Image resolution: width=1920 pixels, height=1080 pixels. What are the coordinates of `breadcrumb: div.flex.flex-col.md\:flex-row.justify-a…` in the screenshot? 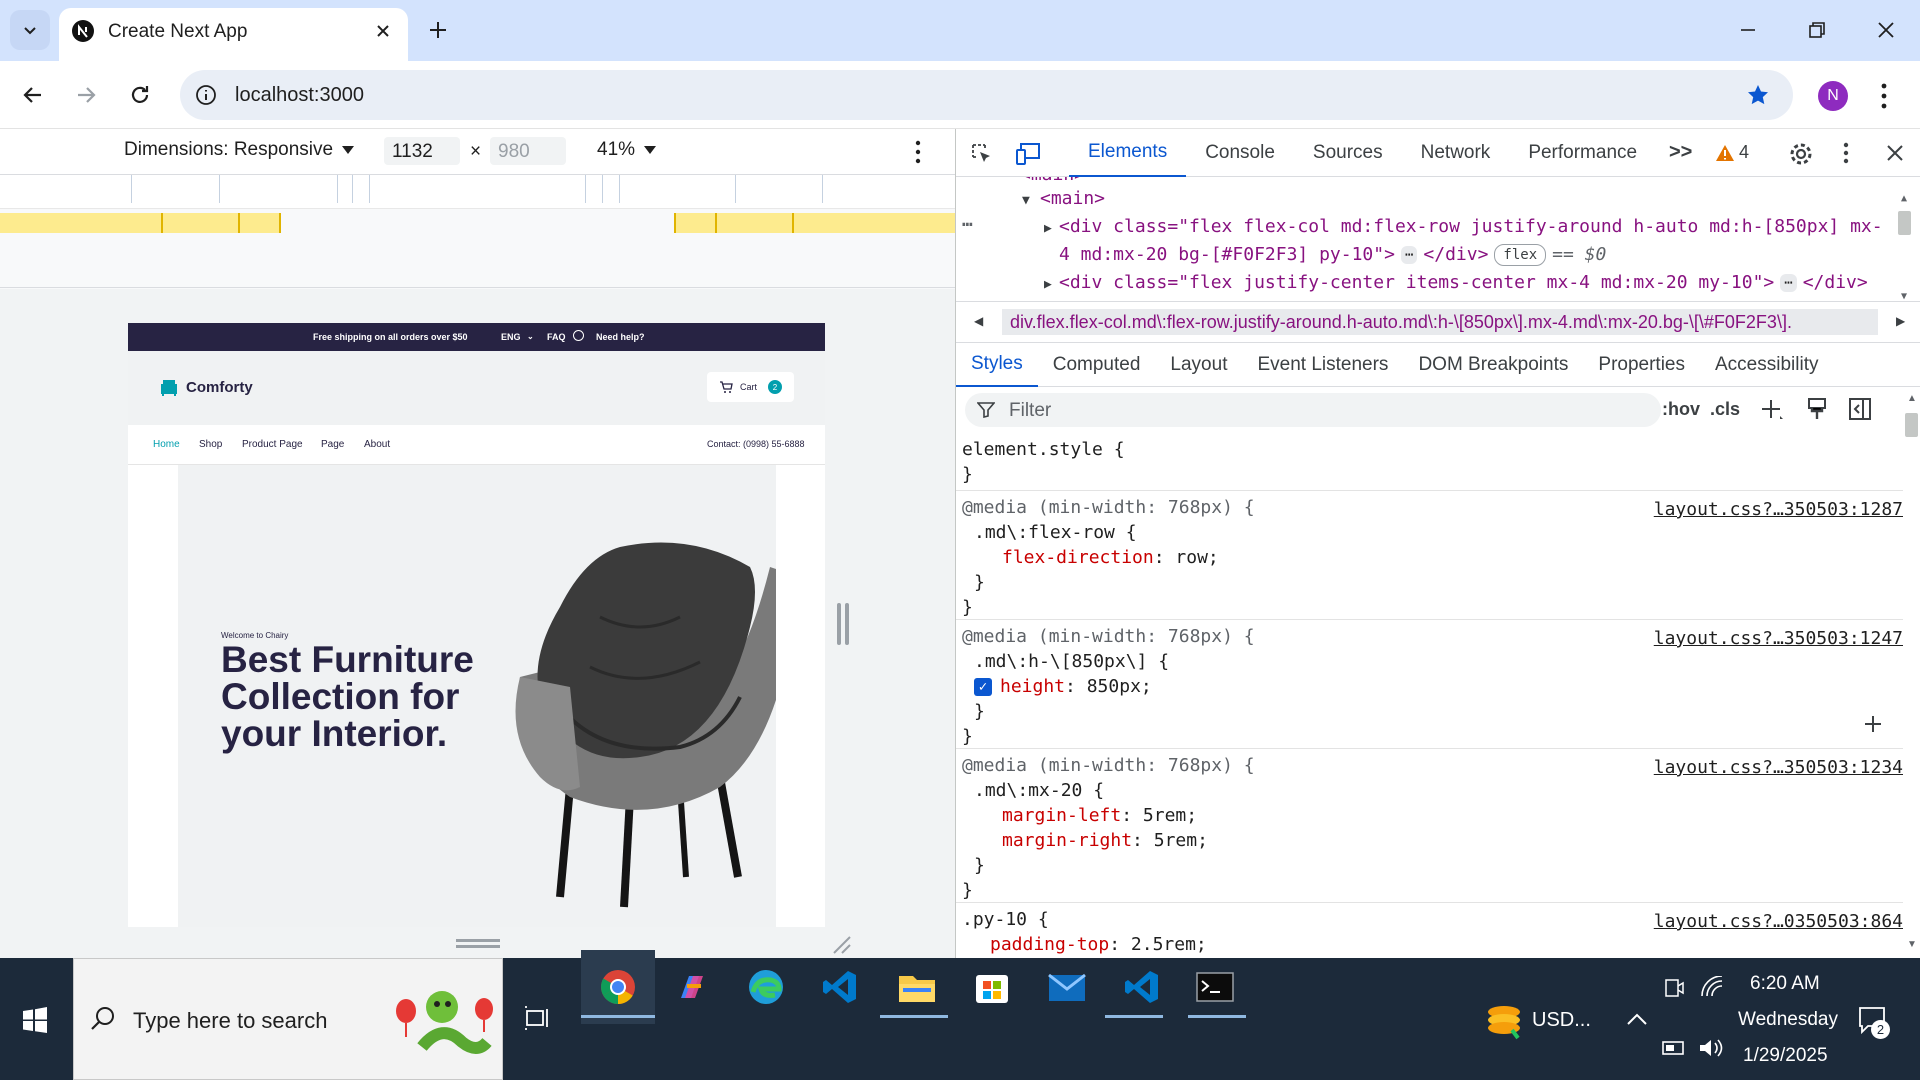 It's located at (1440, 322).